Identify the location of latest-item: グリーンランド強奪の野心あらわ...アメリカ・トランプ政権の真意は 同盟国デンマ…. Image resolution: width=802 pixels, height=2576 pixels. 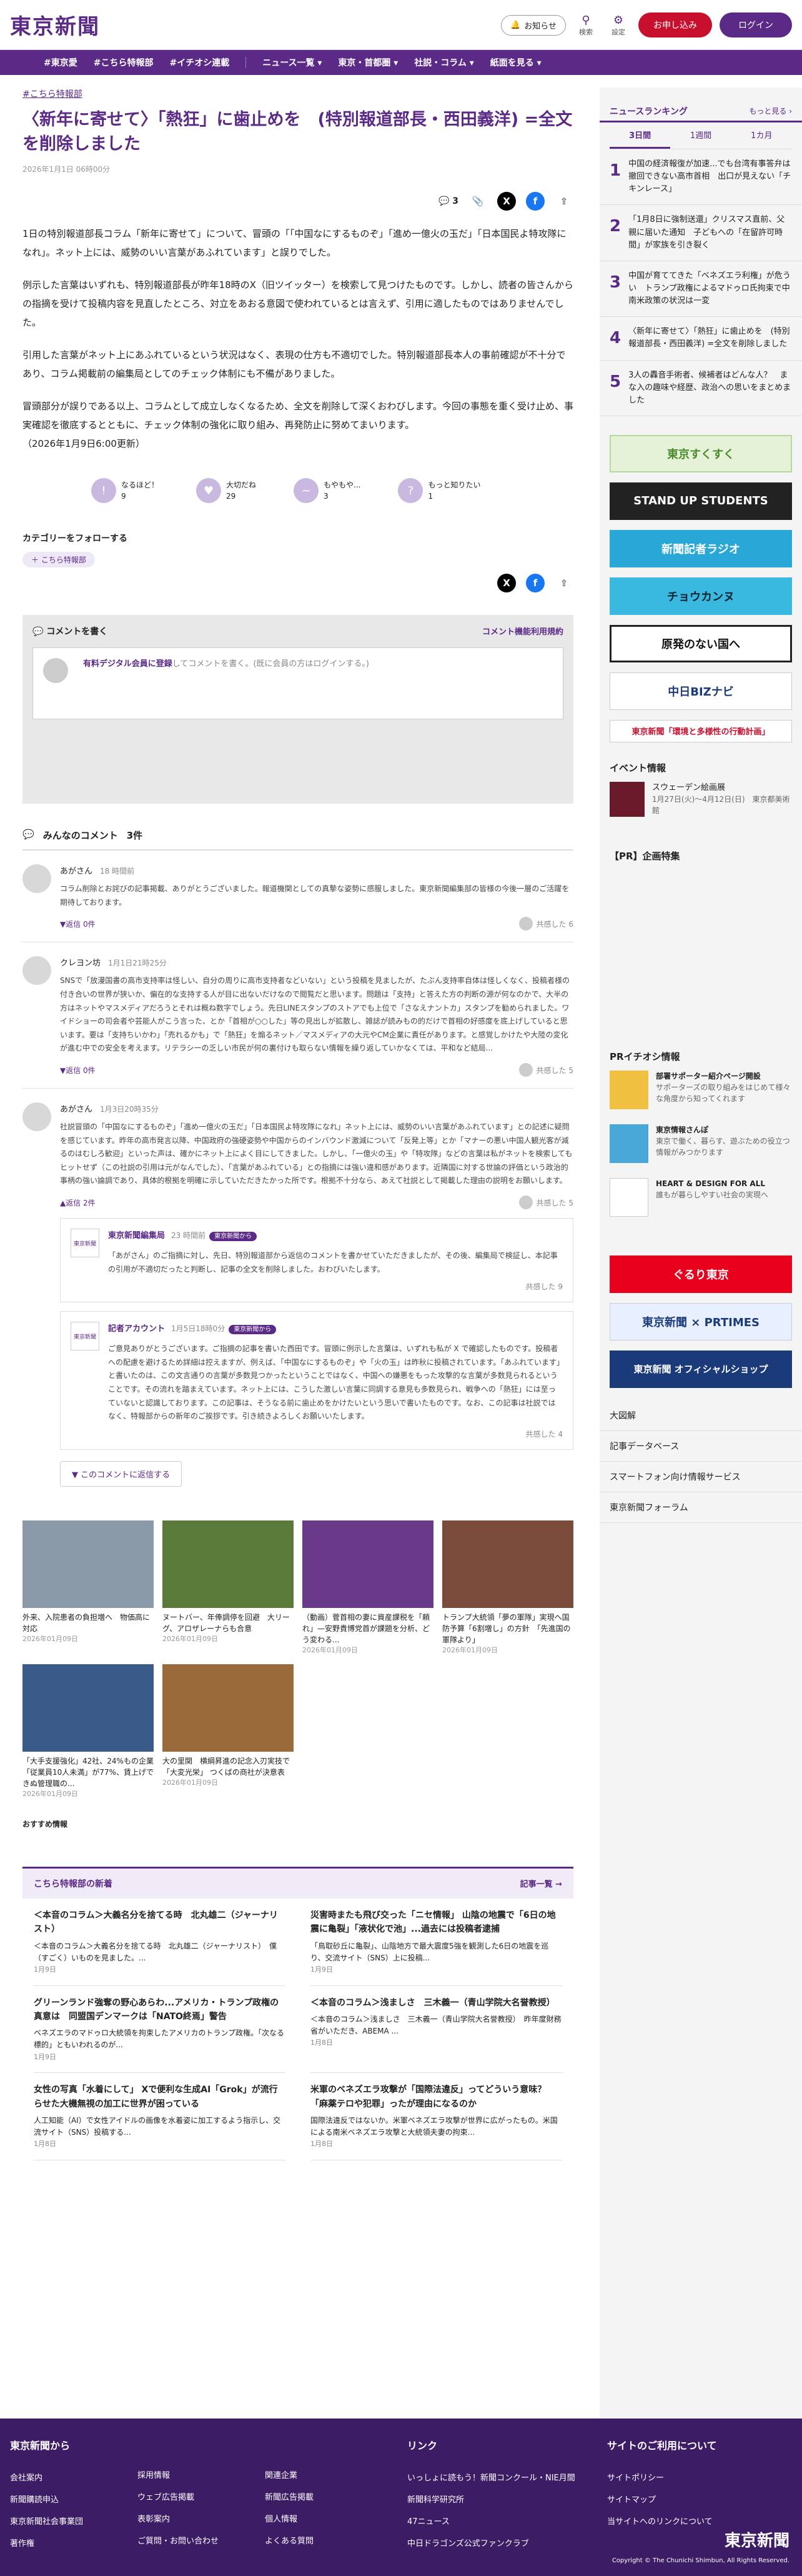
(159, 2030).